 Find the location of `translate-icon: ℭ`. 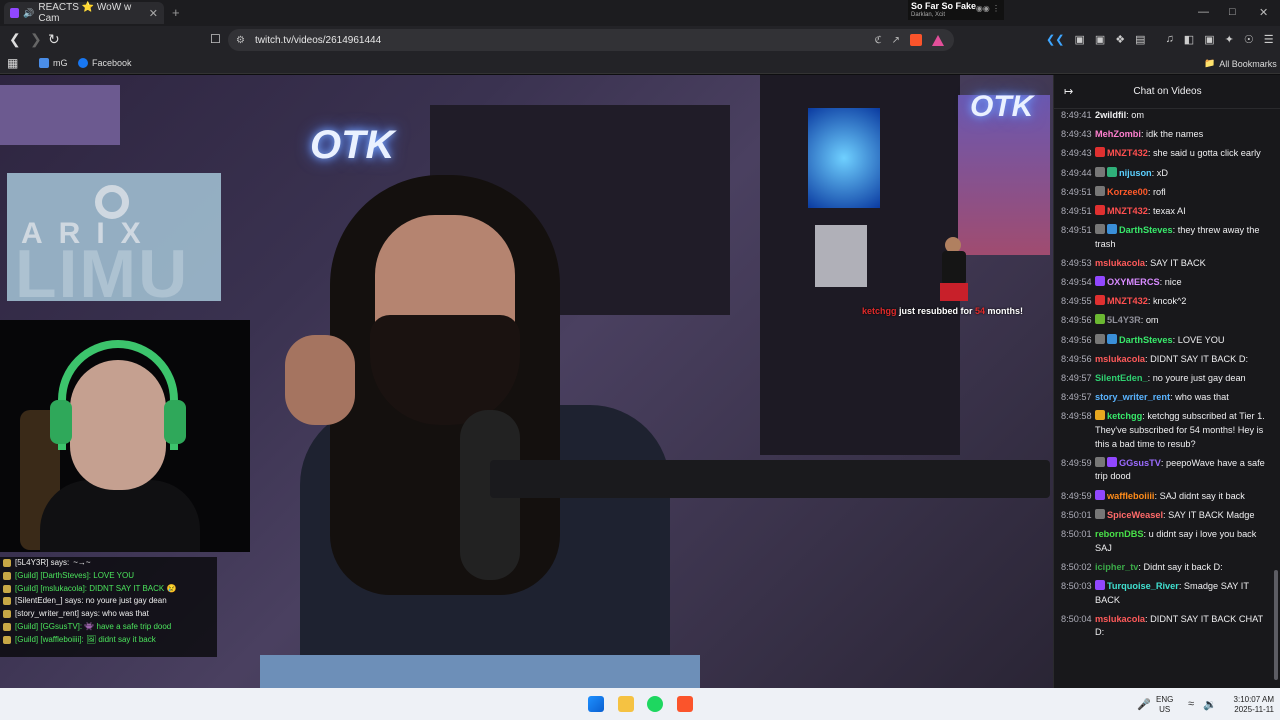

translate-icon: ℭ is located at coordinates (878, 40).